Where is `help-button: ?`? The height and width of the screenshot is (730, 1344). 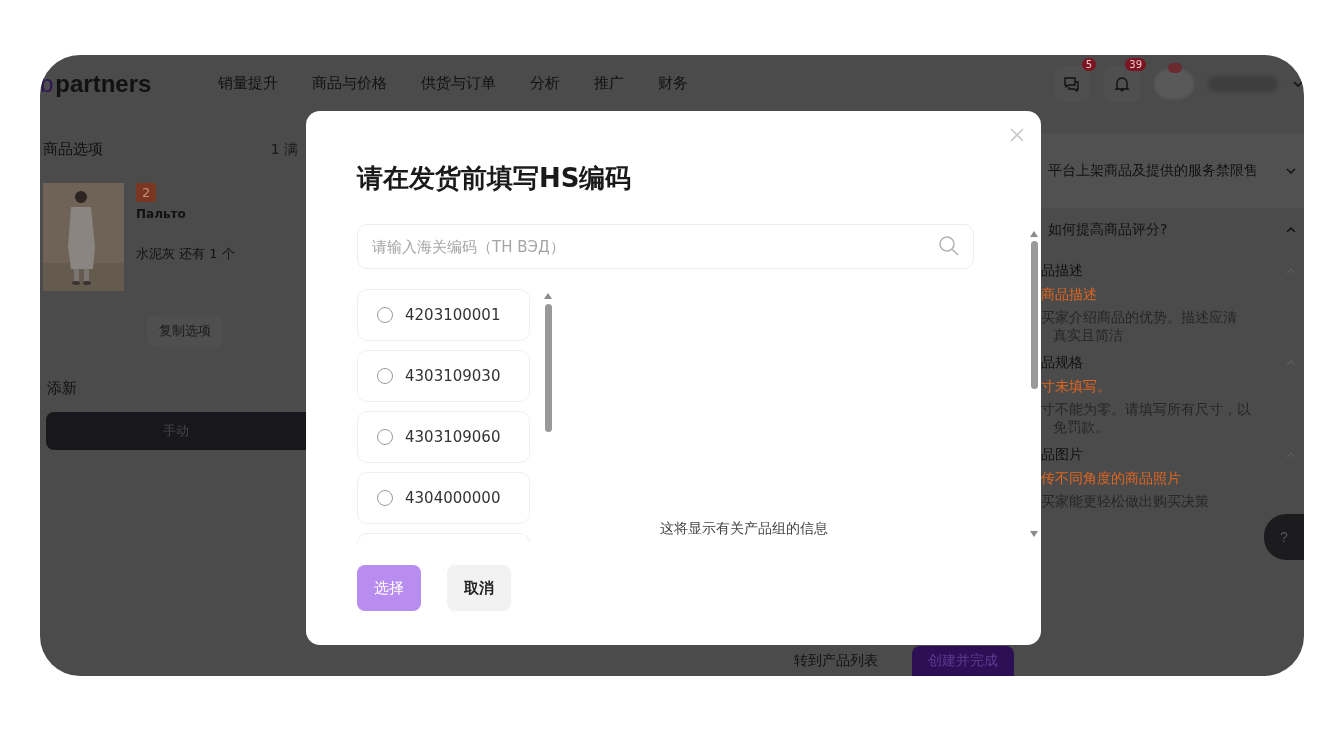 help-button: ? is located at coordinates (1284, 537).